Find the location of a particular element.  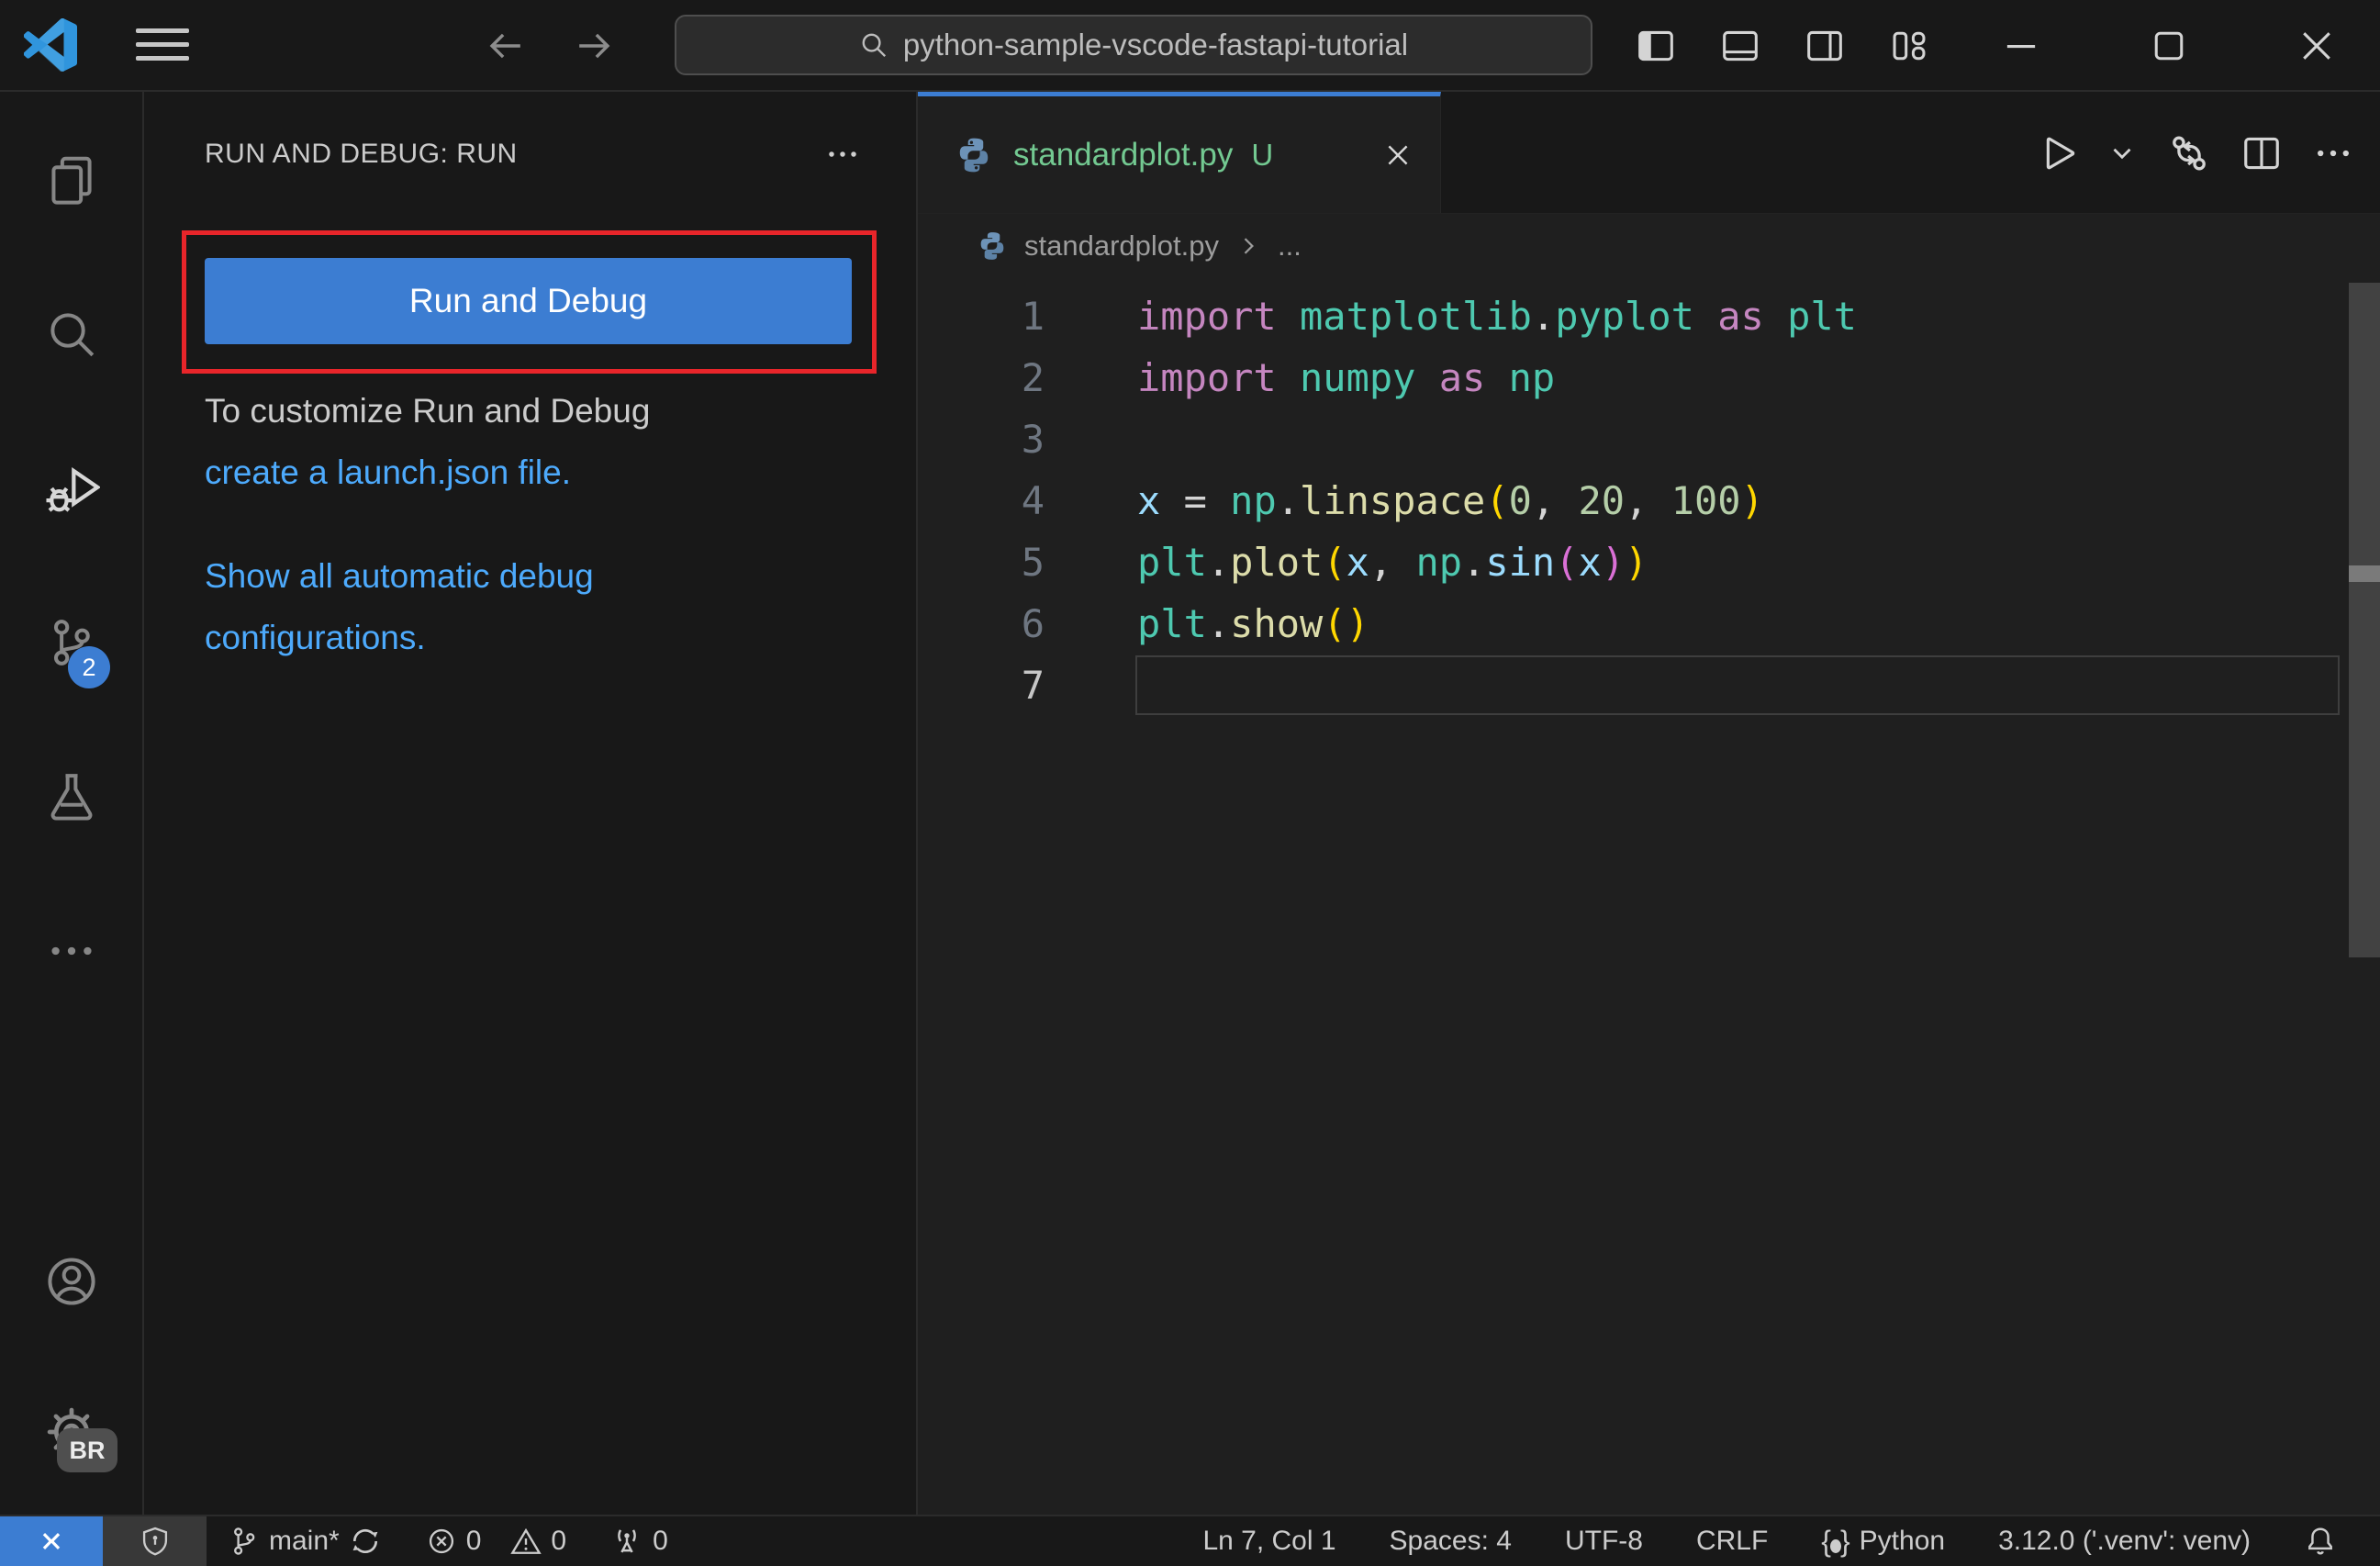

tab-standardplot: standardplot.py U is located at coordinates (1179, 152).